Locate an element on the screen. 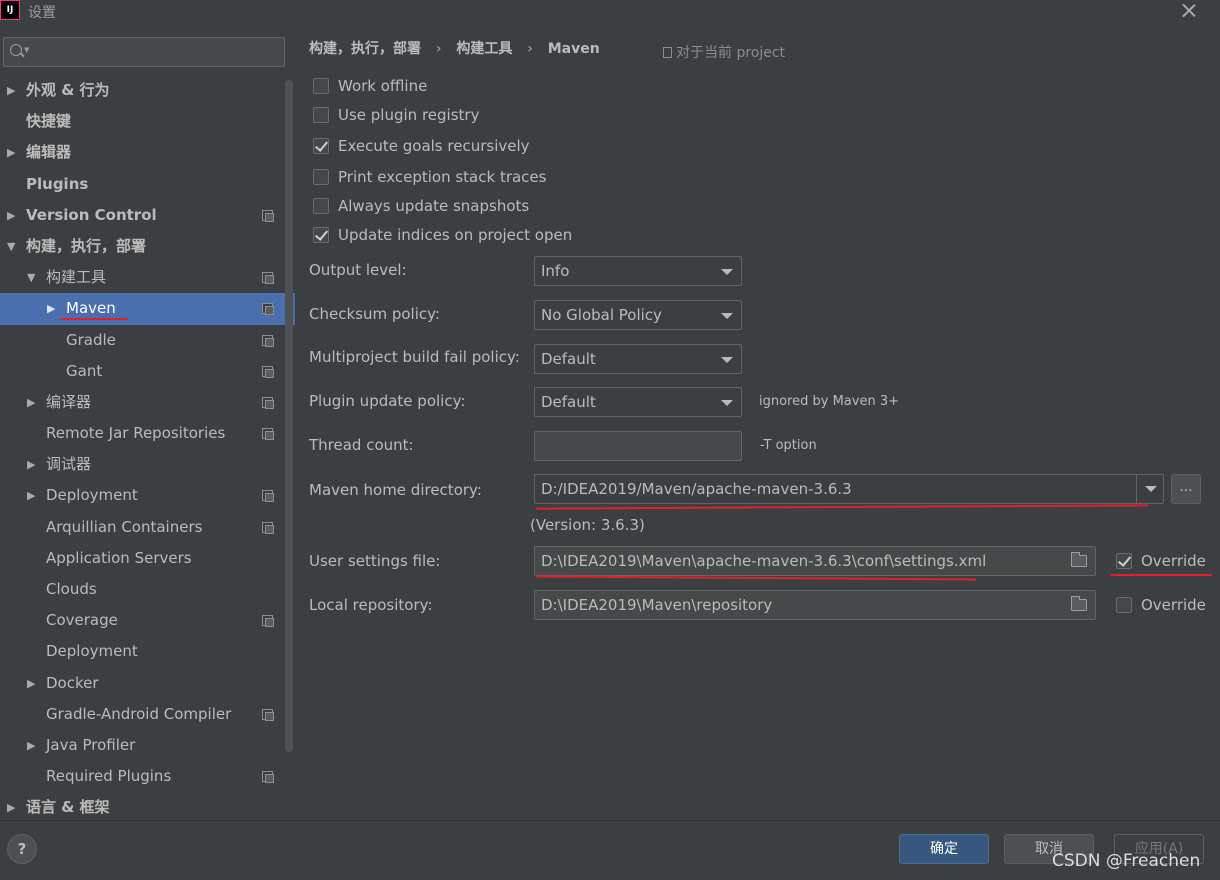 The width and height of the screenshot is (1220, 880). sidebar-item-label: 外观 & 行为 is located at coordinates (68, 90).